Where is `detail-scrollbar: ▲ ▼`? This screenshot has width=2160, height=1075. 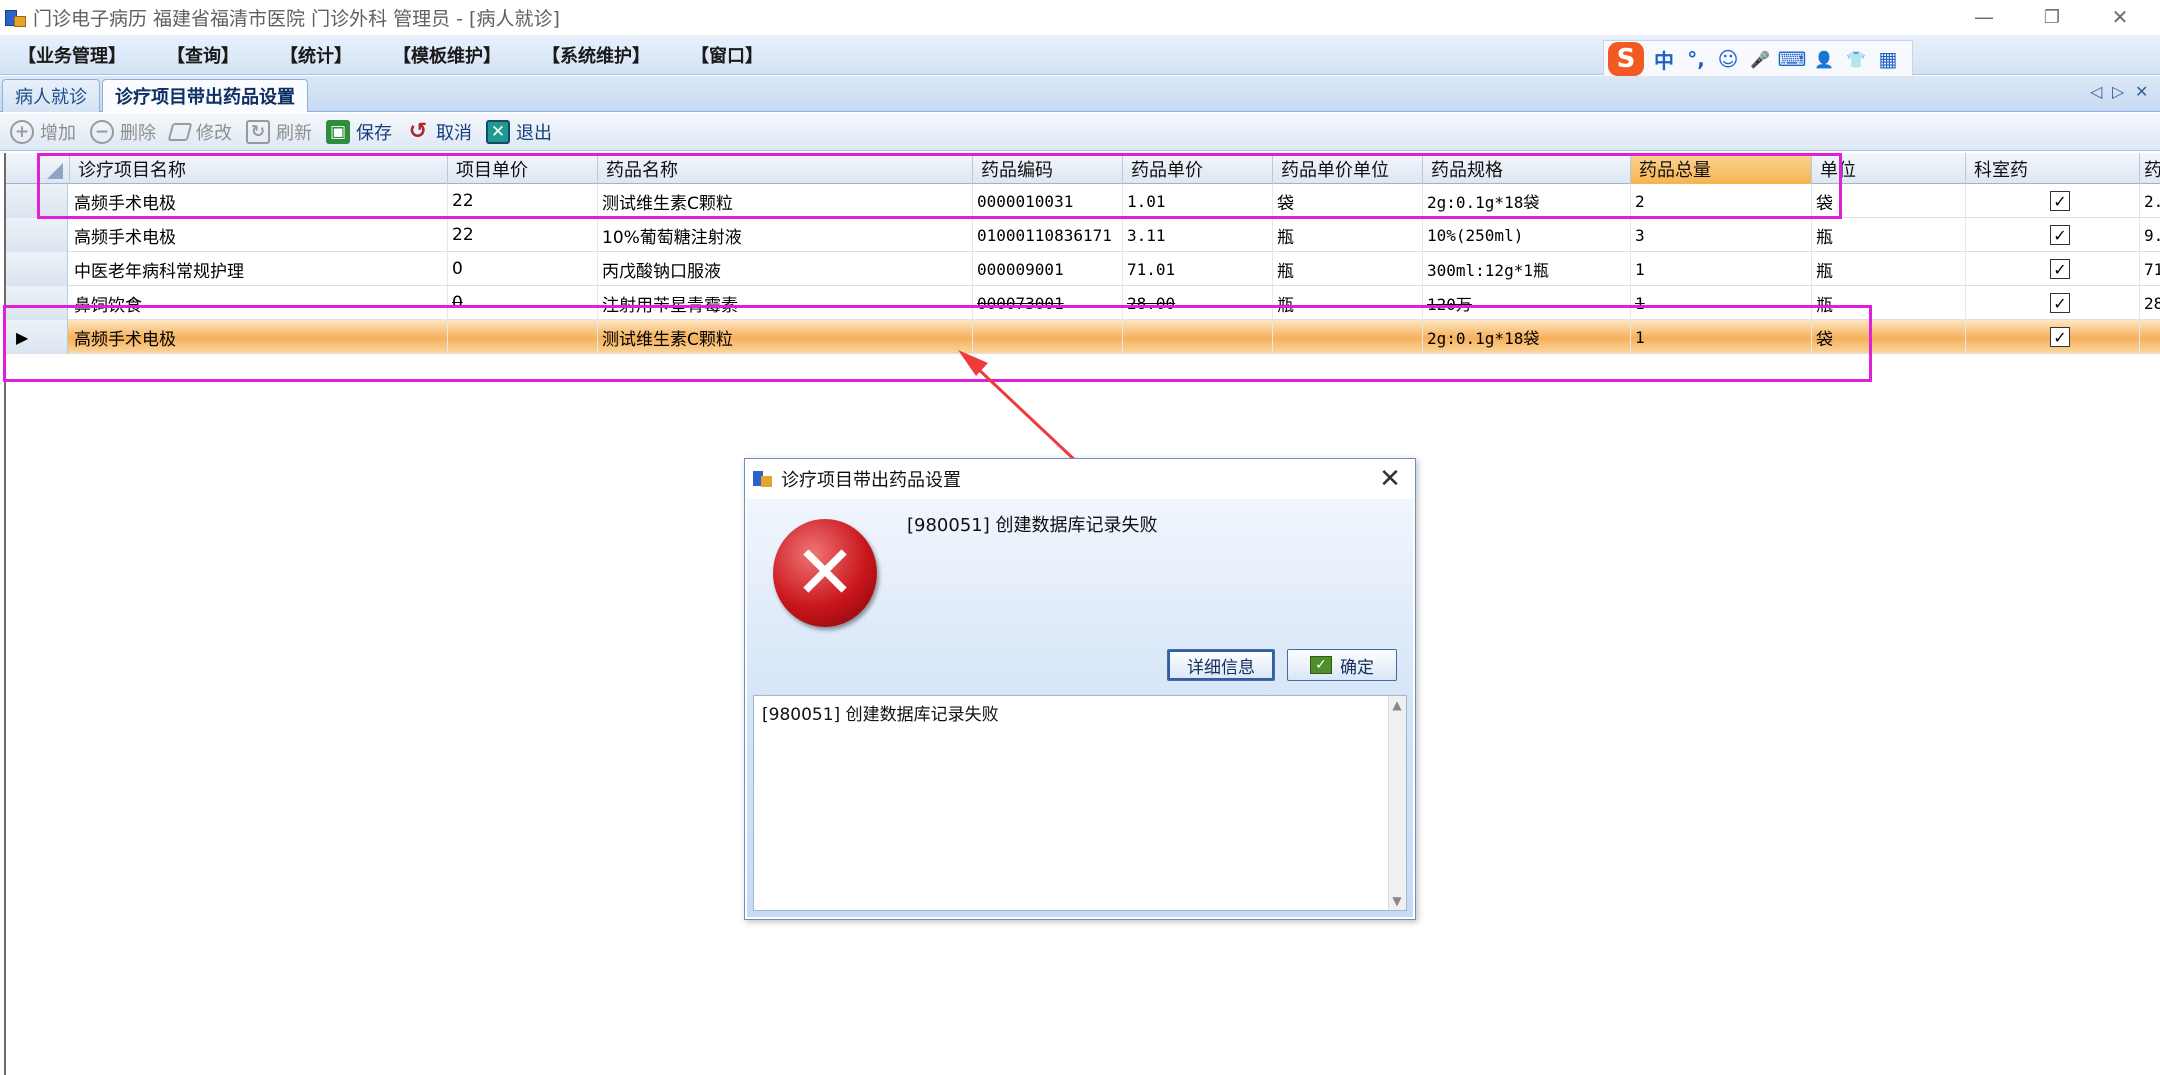 detail-scrollbar: ▲ ▼ is located at coordinates (1397, 803).